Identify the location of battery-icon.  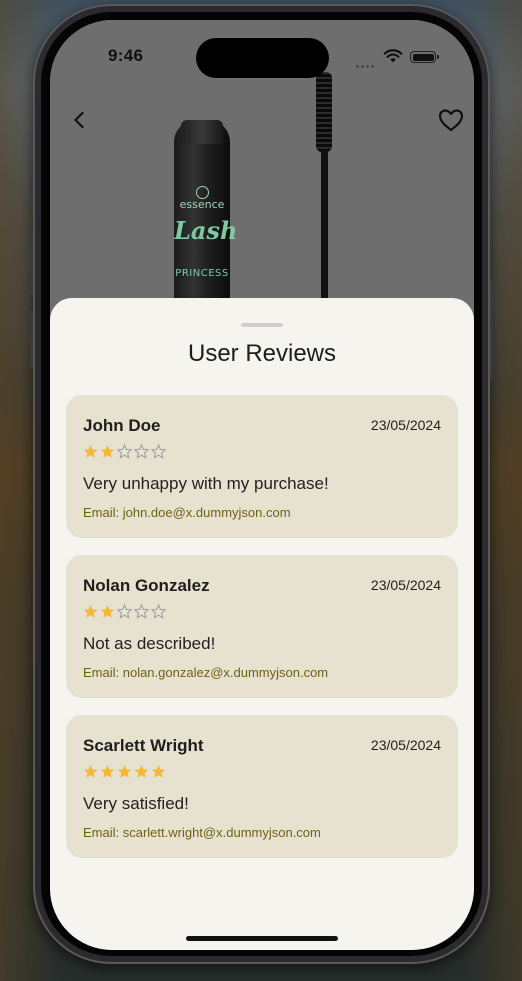
(424, 57).